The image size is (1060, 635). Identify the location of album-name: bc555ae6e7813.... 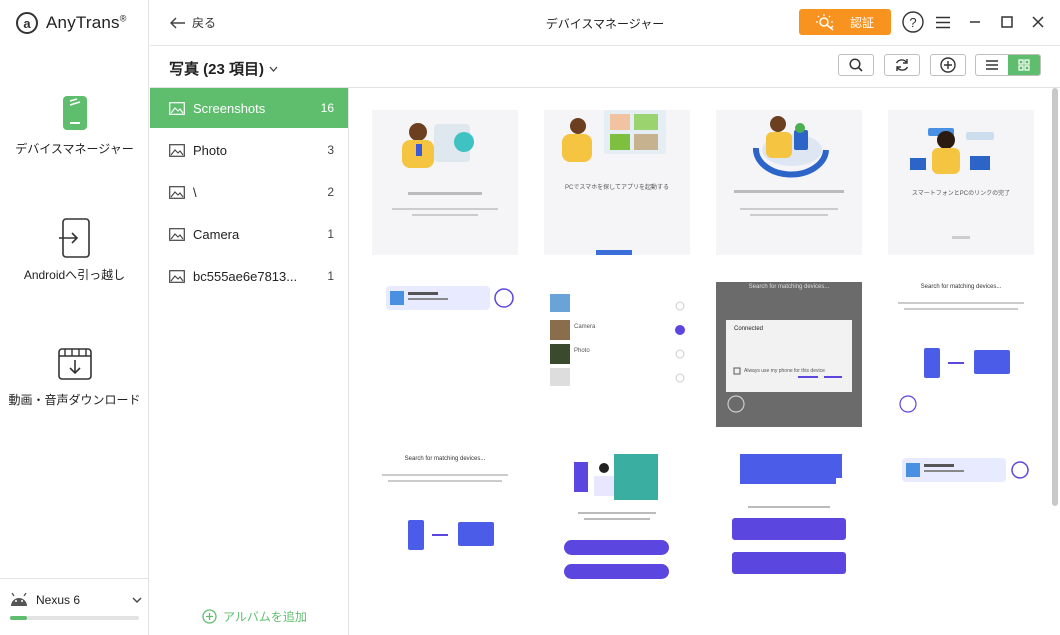
(245, 276).